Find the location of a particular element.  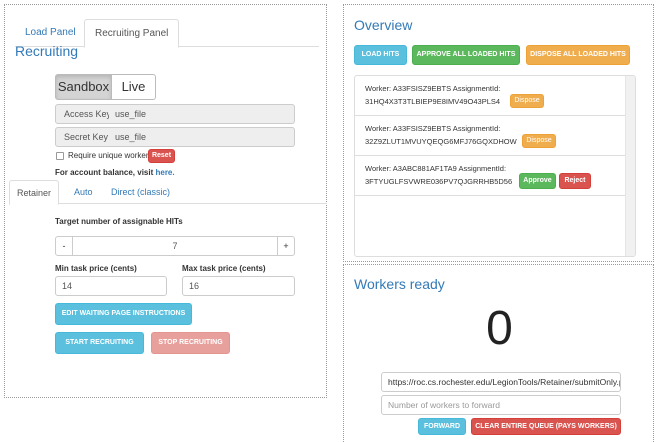

hits-list-scrollbar is located at coordinates (630, 166).